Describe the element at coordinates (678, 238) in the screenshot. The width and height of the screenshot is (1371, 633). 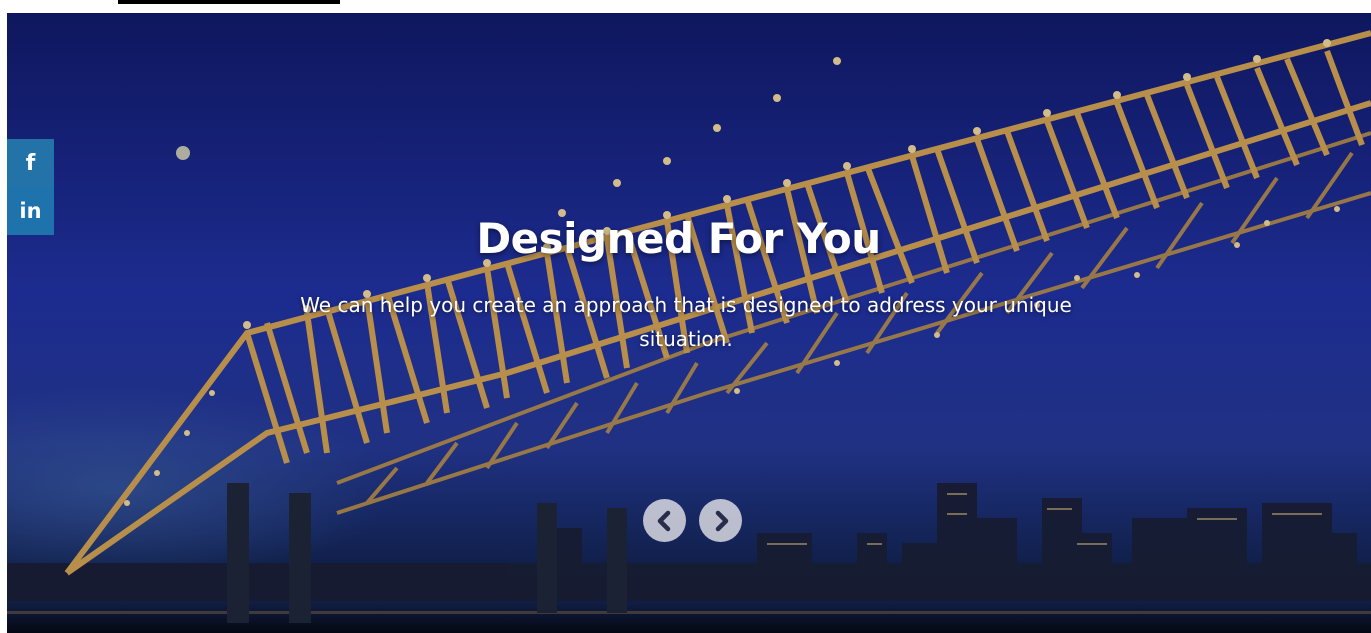
I see `hero-title: Designed For You` at that location.